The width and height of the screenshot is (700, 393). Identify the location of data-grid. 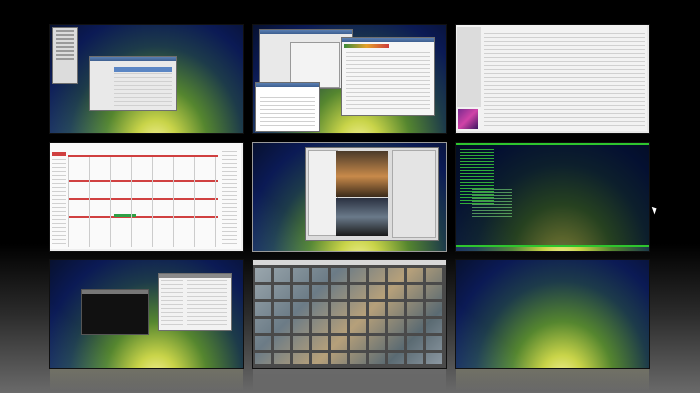
(388, 81).